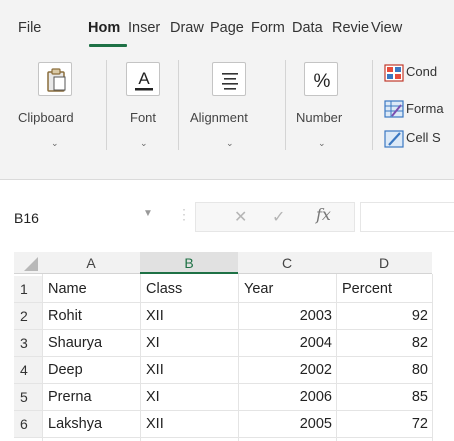 This screenshot has height=441, width=454. Describe the element at coordinates (285, 370) in the screenshot. I see `cell-c4: 2002` at that location.